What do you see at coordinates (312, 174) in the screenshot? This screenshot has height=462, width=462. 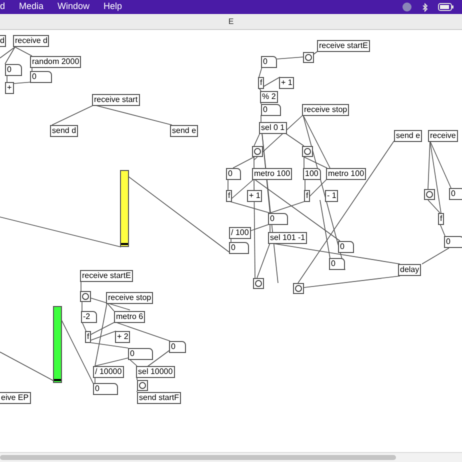 I see `number-box: 100` at bounding box center [312, 174].